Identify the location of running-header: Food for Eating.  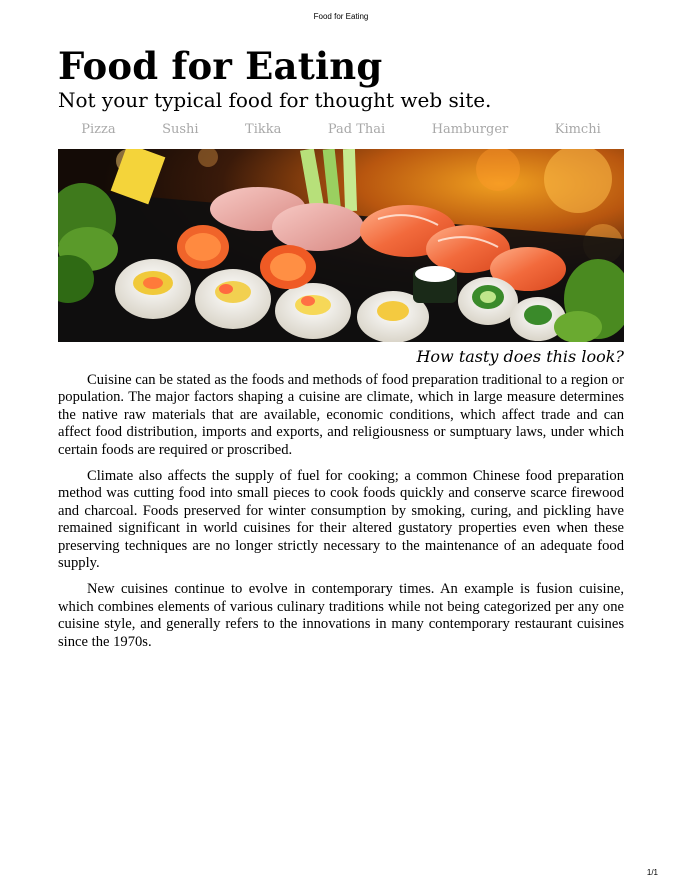
(341, 16).